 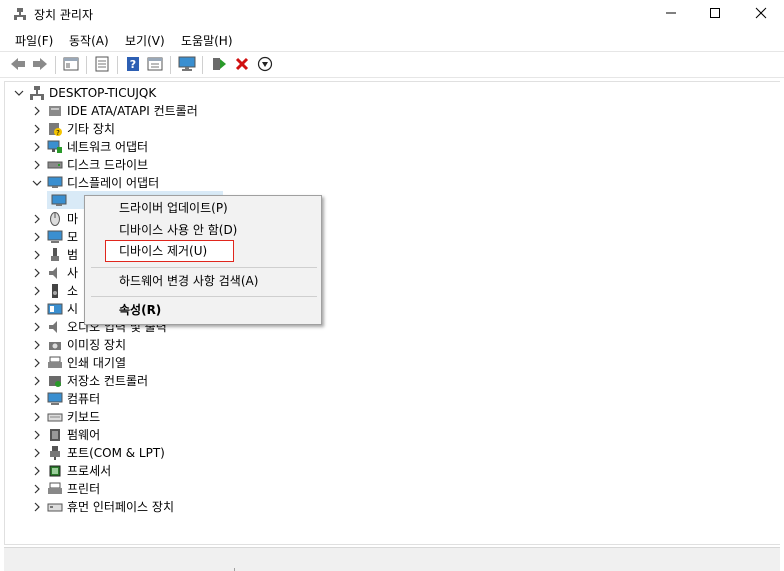 What do you see at coordinates (187, 65) in the screenshot?
I see `scan-hardware-button` at bounding box center [187, 65].